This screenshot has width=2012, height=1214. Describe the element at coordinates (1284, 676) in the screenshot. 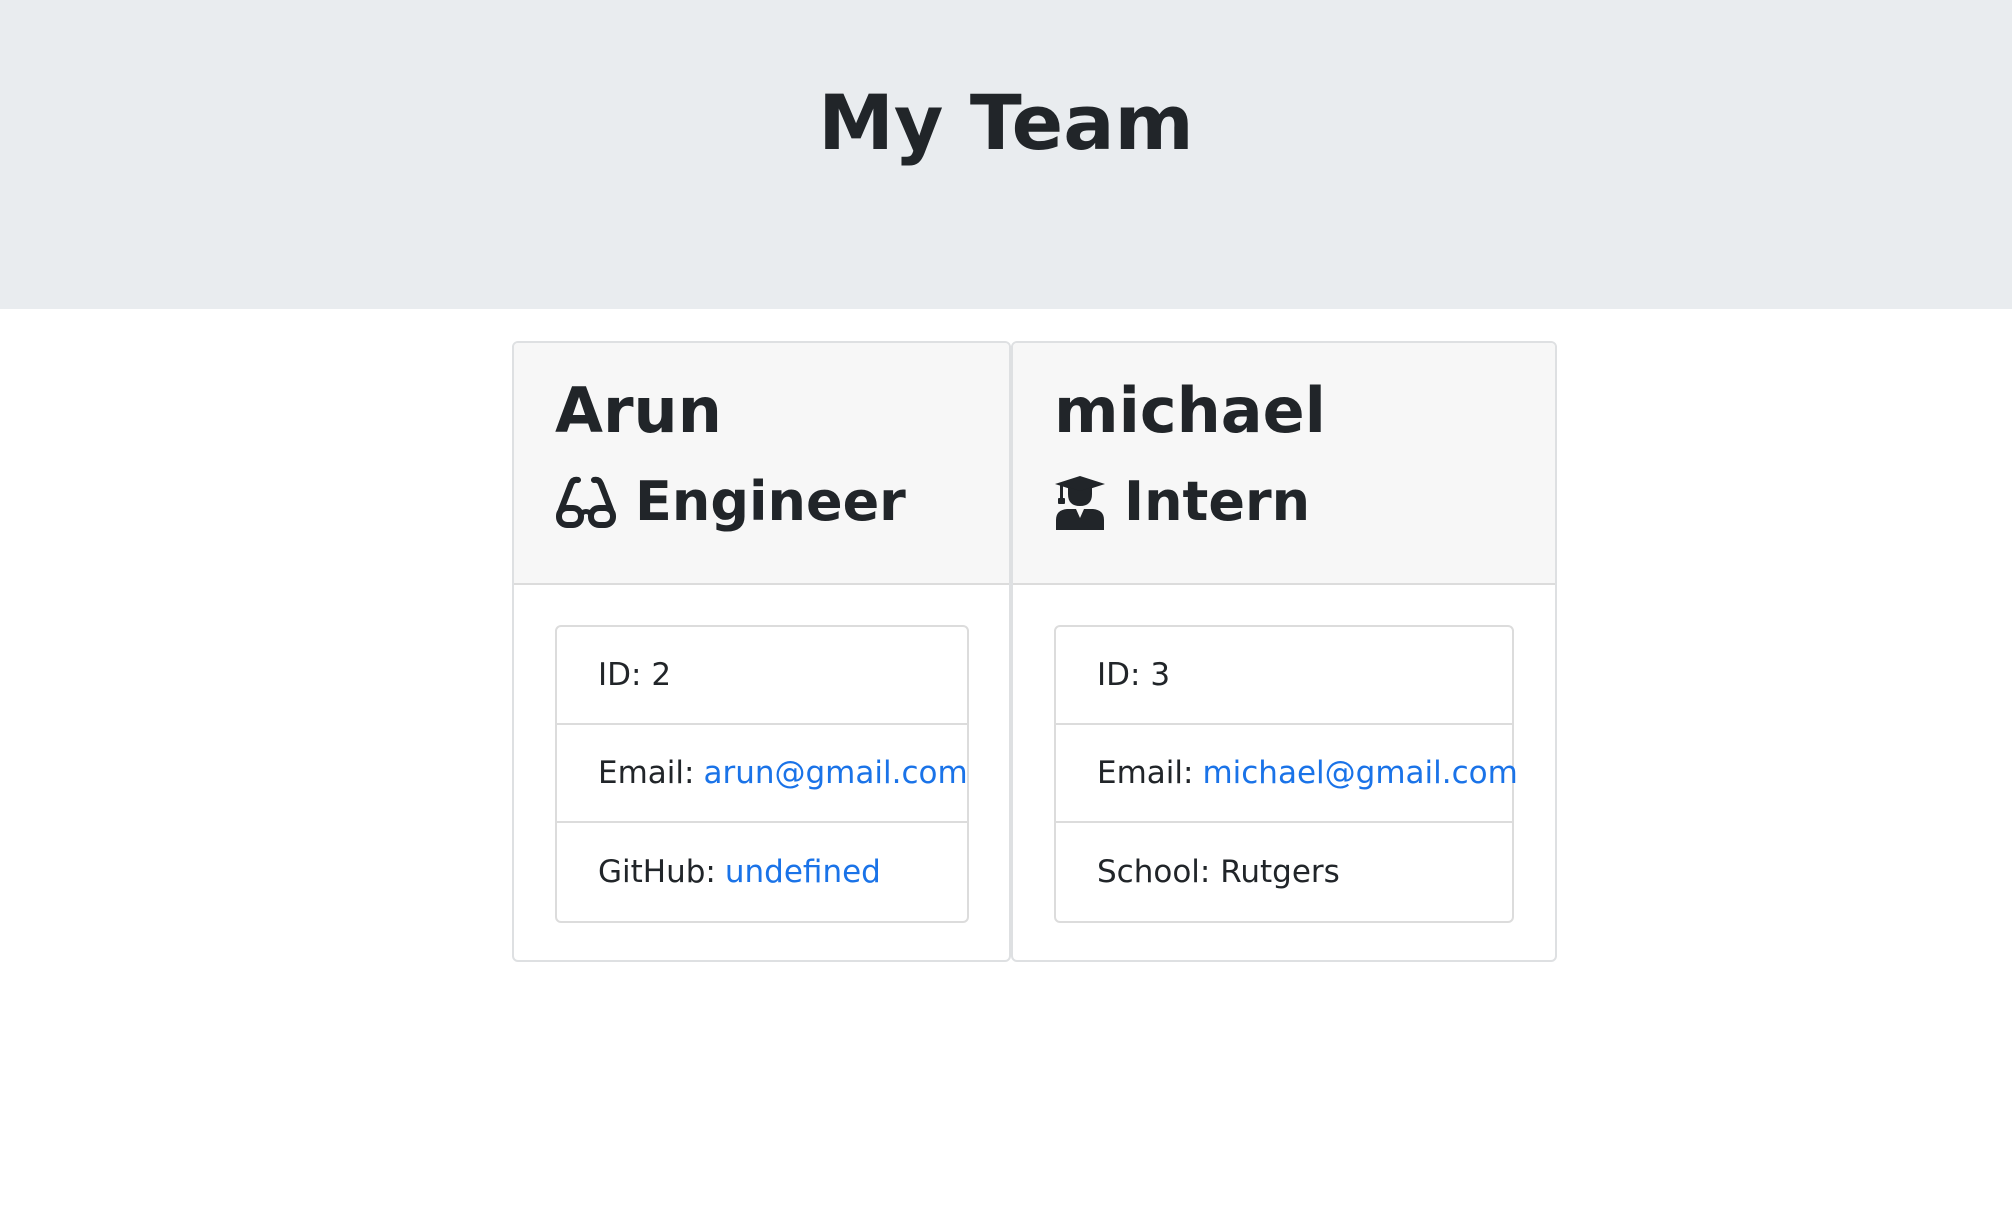

I see `list-item-id: ID: 3` at that location.